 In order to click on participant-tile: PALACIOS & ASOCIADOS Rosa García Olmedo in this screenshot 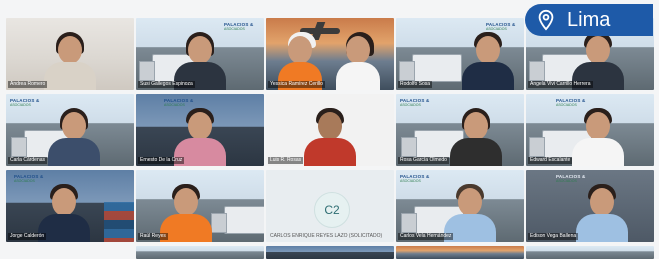, I will do `click(460, 130)`.